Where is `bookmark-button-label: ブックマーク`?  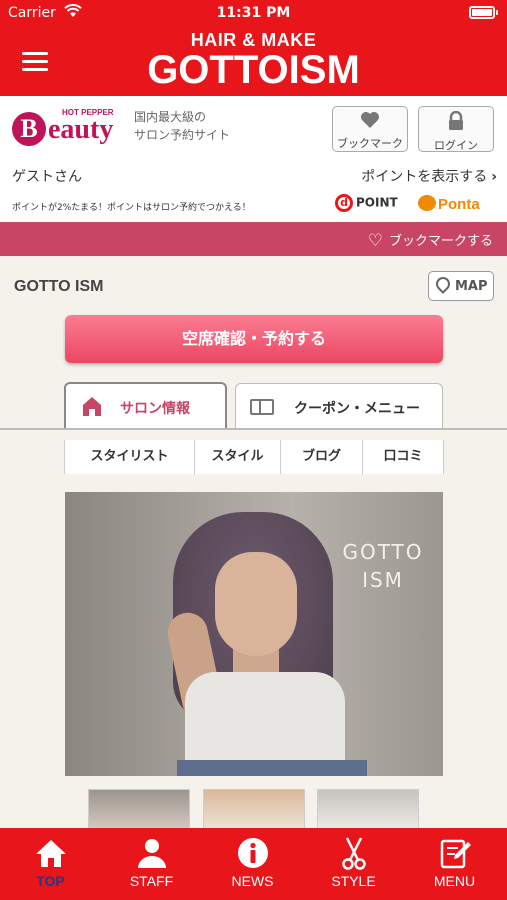
bookmark-button-label: ブックマーク is located at coordinates (370, 143).